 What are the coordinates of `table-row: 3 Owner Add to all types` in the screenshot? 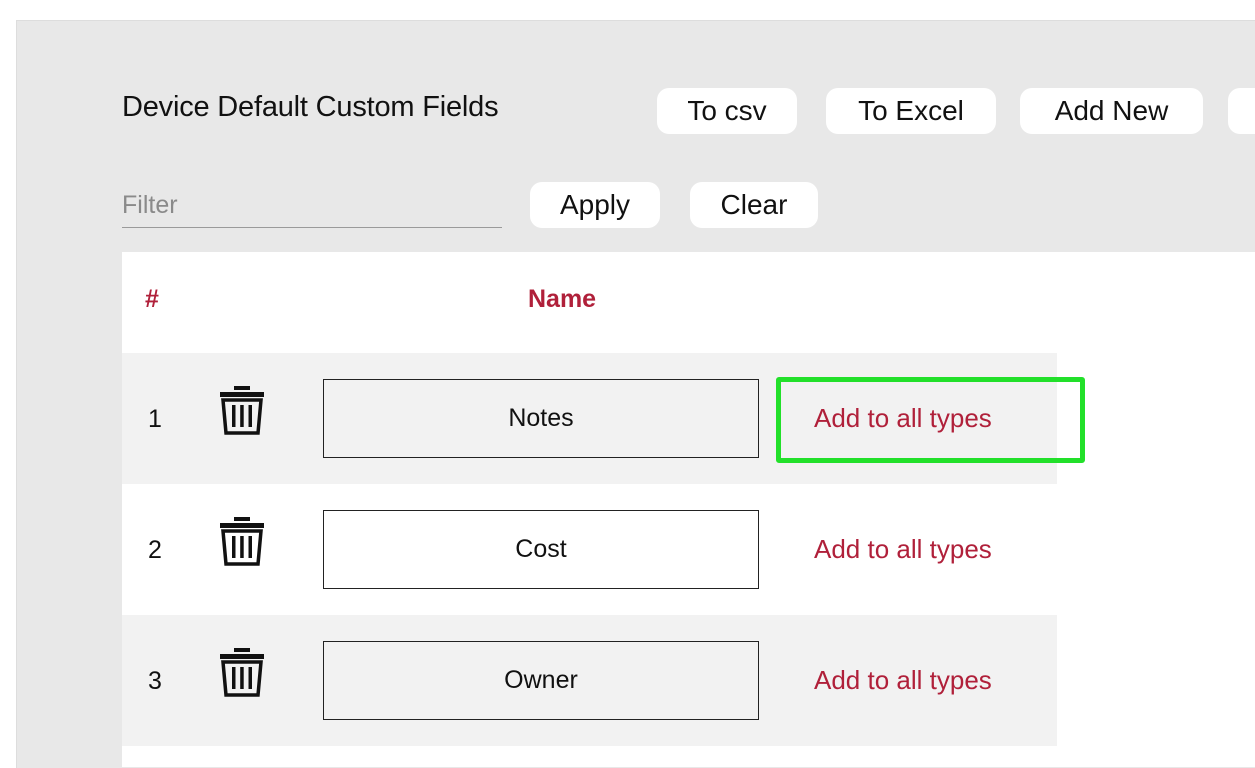 It's located at (589, 680).